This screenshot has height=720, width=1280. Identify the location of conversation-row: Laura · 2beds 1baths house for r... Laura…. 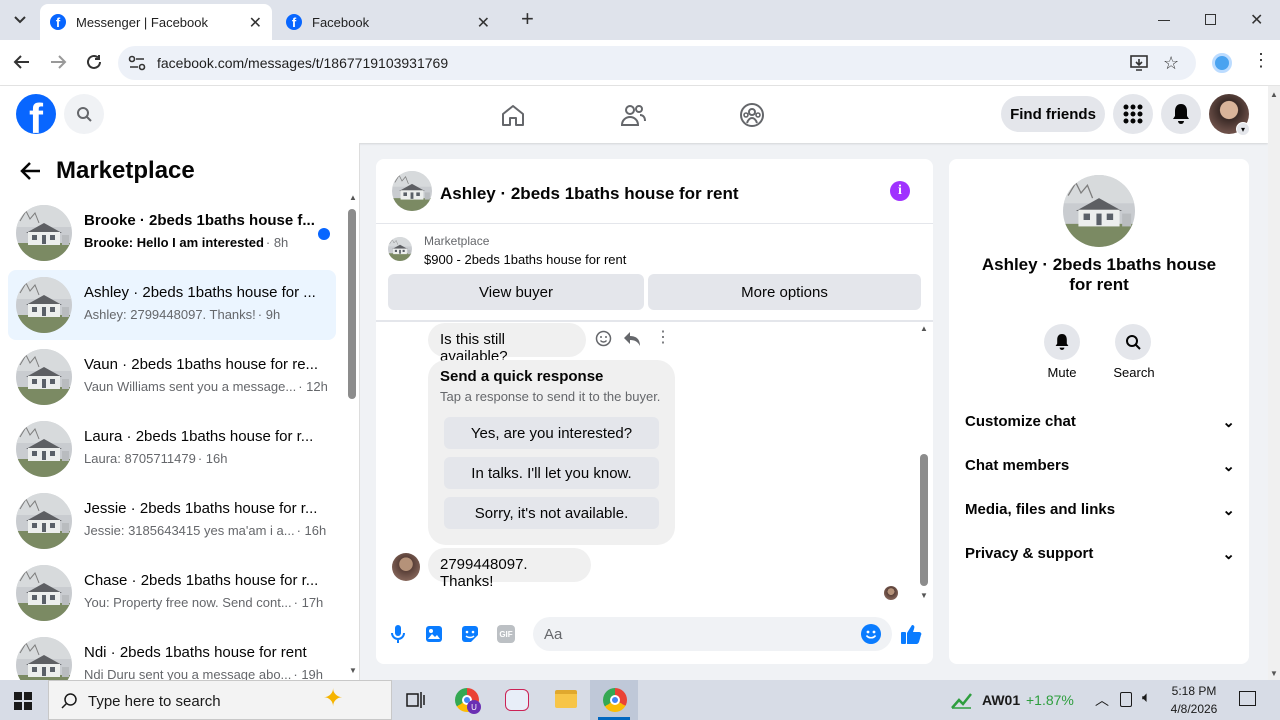
(172, 449).